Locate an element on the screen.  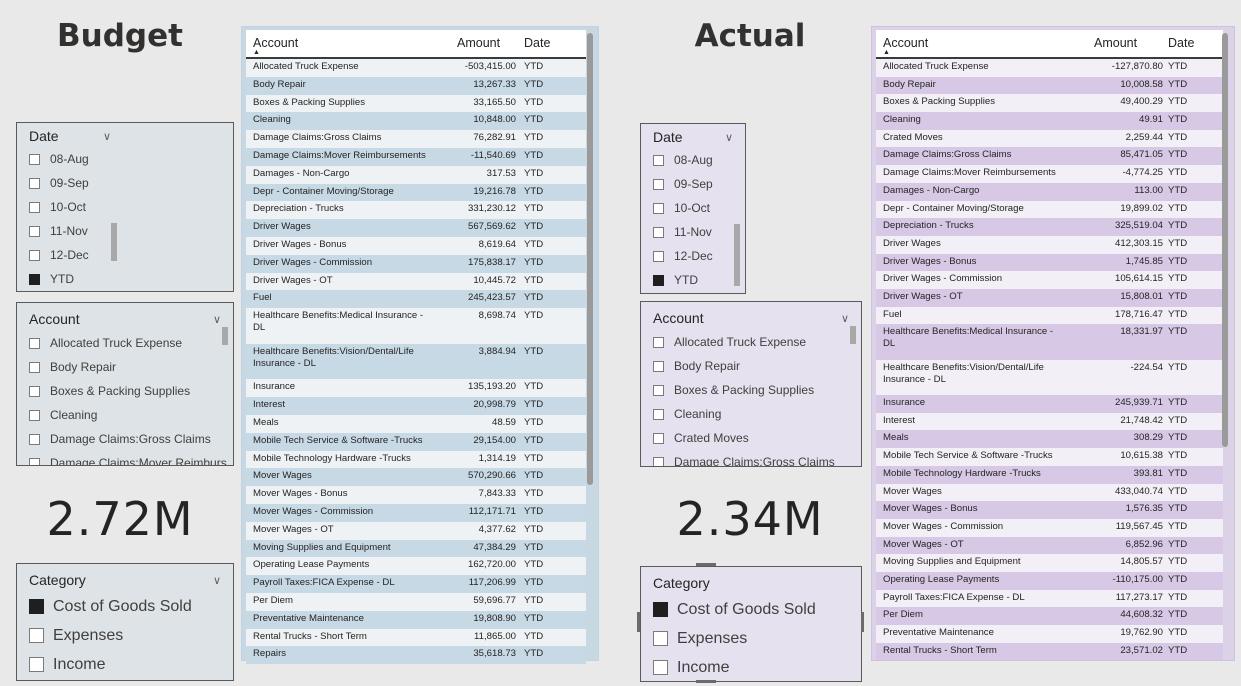
table-row: Mover Wages - Bonus 7,843.33 YTD is located at coordinates (416, 495).